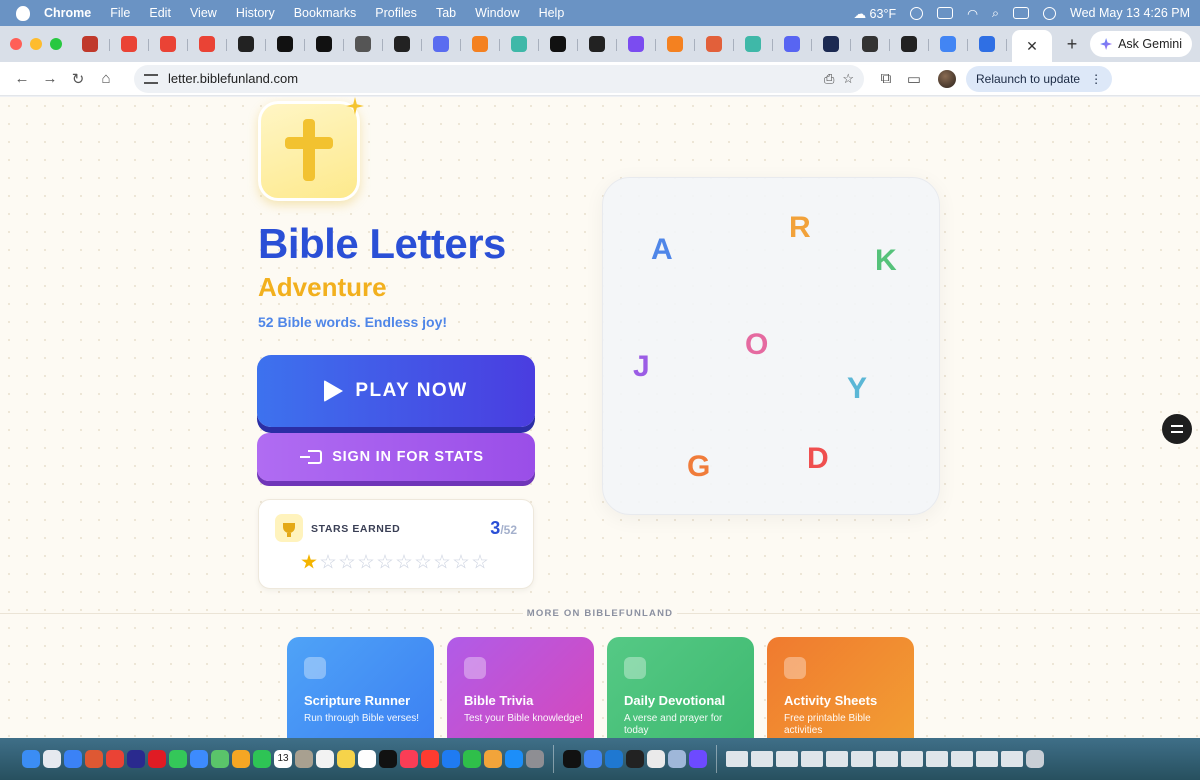  I want to click on proton-icon, so click(698, 759).